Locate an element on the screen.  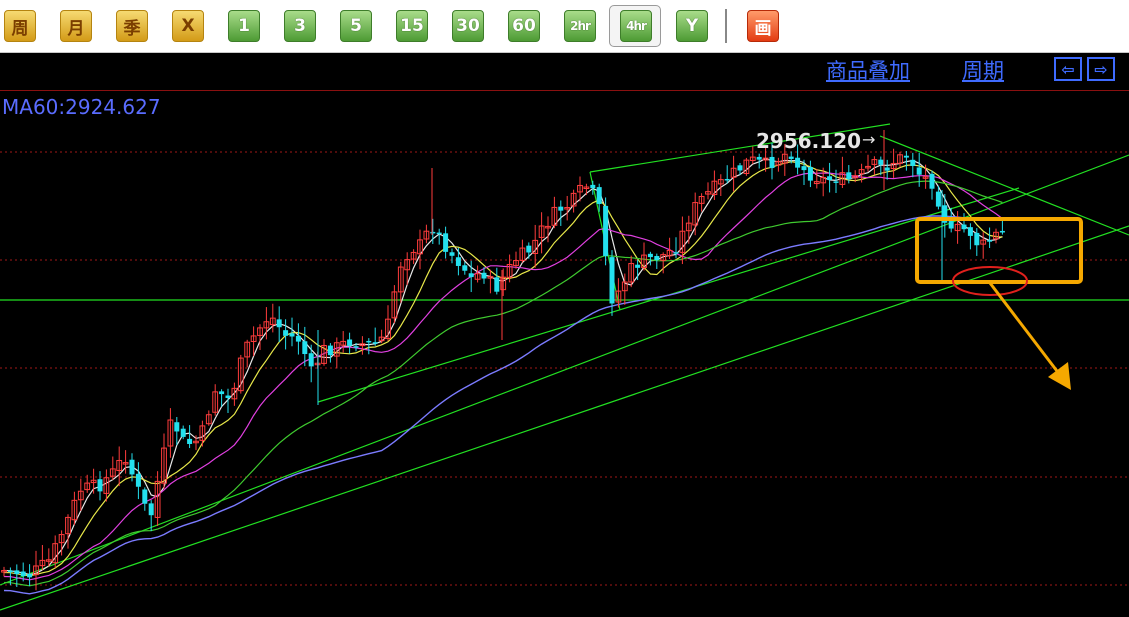
period-quarter-button: 季 is located at coordinates (132, 26).